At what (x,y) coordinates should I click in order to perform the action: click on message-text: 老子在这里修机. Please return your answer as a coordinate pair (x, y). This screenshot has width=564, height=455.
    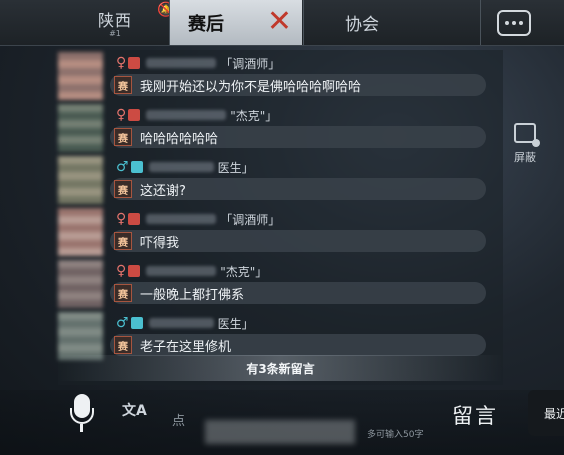
    Looking at the image, I should click on (186, 347).